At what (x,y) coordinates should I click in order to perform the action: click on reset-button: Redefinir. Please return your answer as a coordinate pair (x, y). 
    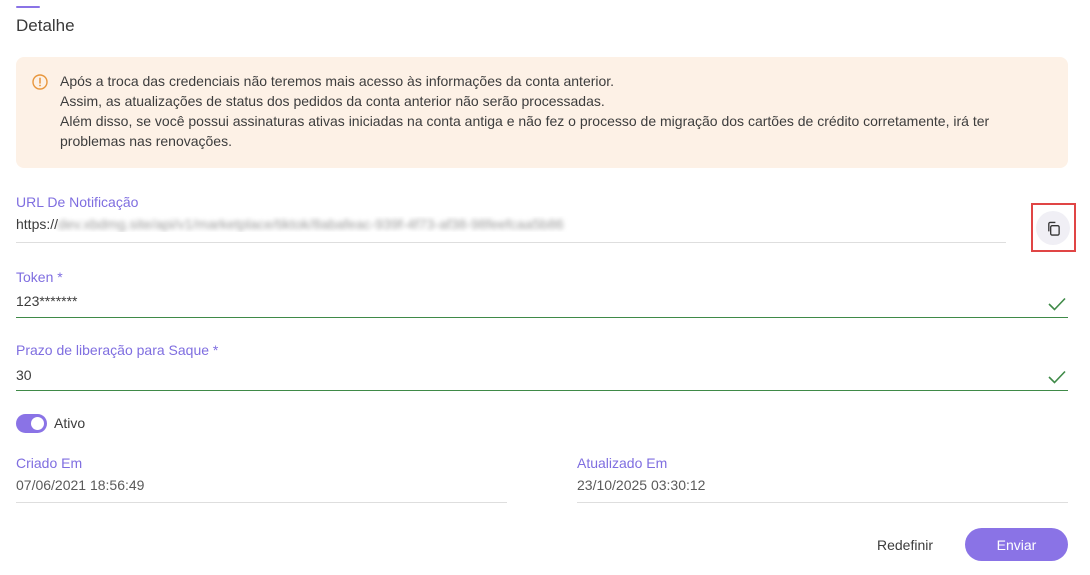
    Looking at the image, I should click on (905, 544).